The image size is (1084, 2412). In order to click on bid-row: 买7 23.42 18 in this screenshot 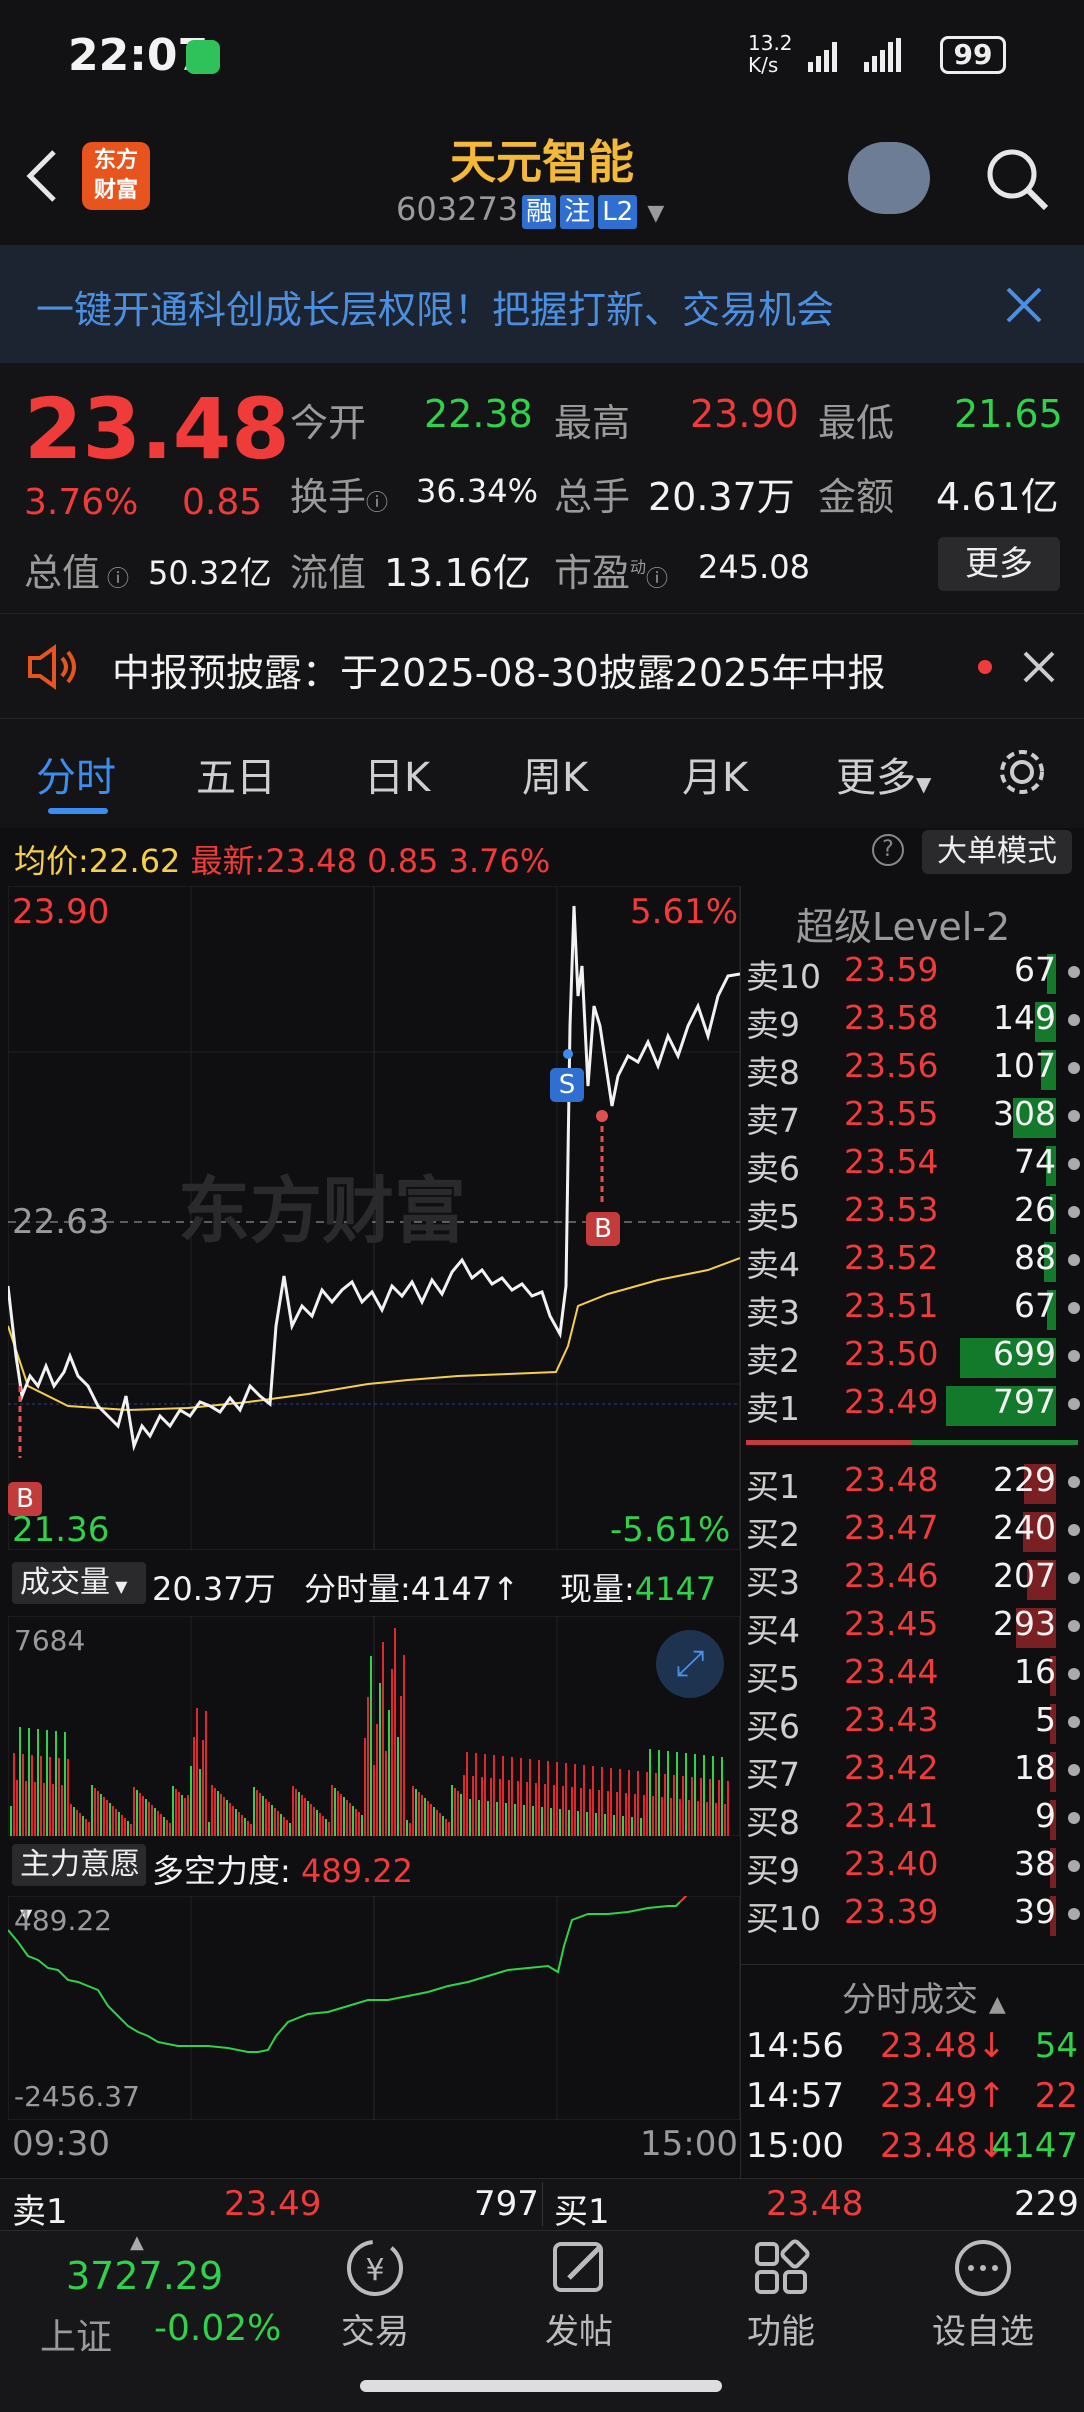, I will do `click(913, 1772)`.